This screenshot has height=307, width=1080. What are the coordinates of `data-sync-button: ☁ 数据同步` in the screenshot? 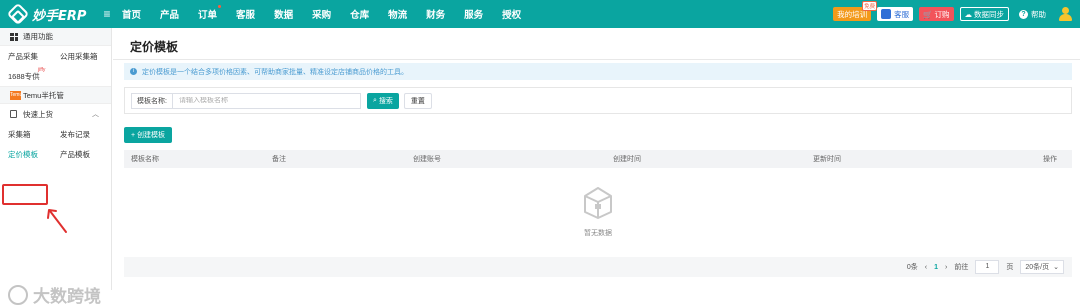 It's located at (984, 14).